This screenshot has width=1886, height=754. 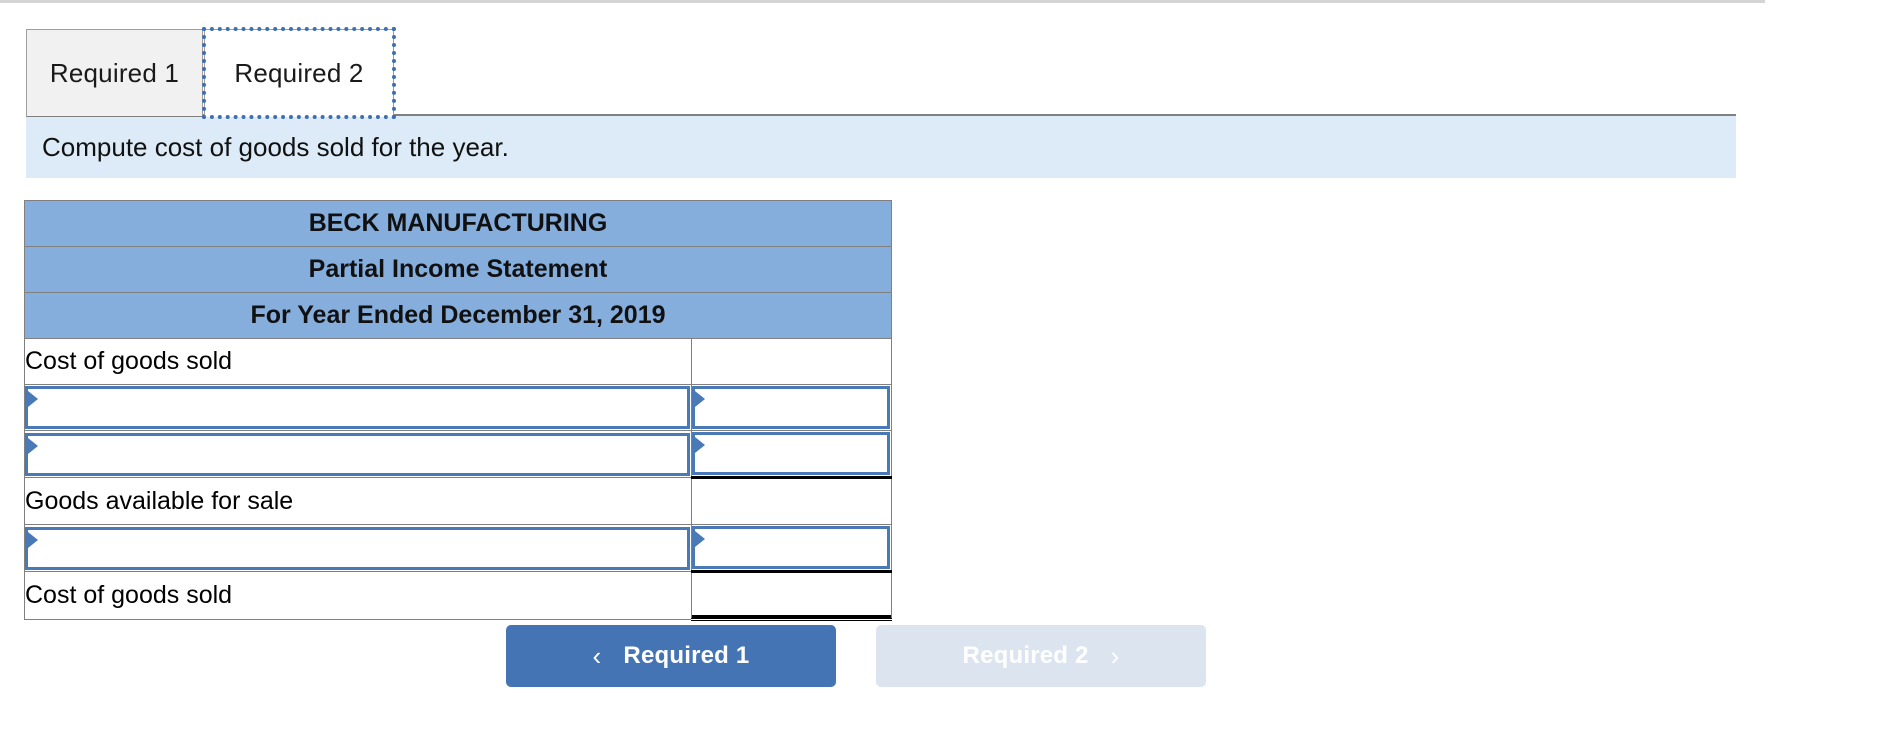 I want to click on tab-required-1: Required 1, so click(x=114, y=73).